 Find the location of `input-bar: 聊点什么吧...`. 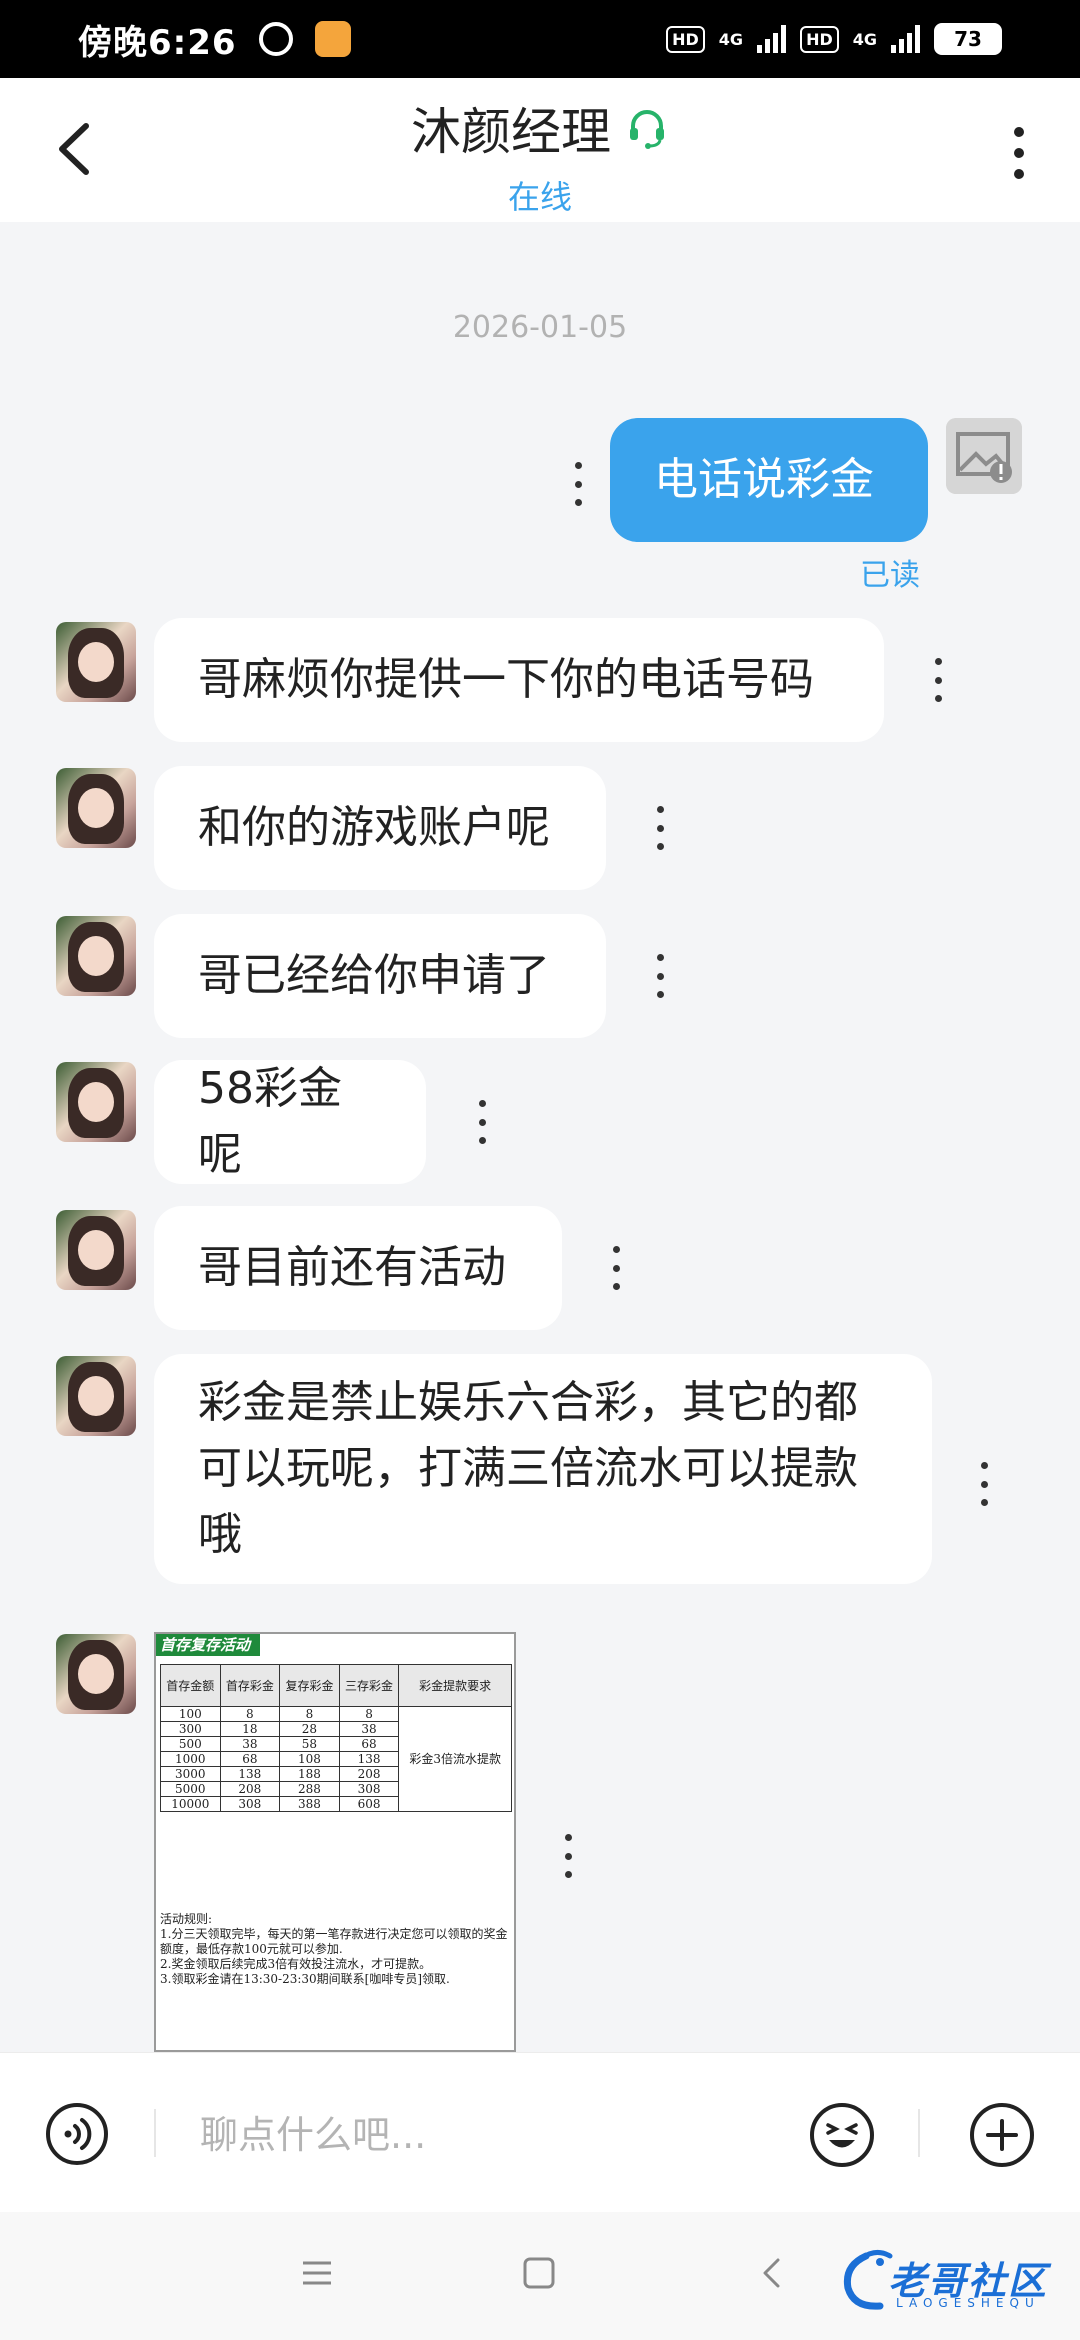

input-bar: 聊点什么吧... is located at coordinates (540, 2132).